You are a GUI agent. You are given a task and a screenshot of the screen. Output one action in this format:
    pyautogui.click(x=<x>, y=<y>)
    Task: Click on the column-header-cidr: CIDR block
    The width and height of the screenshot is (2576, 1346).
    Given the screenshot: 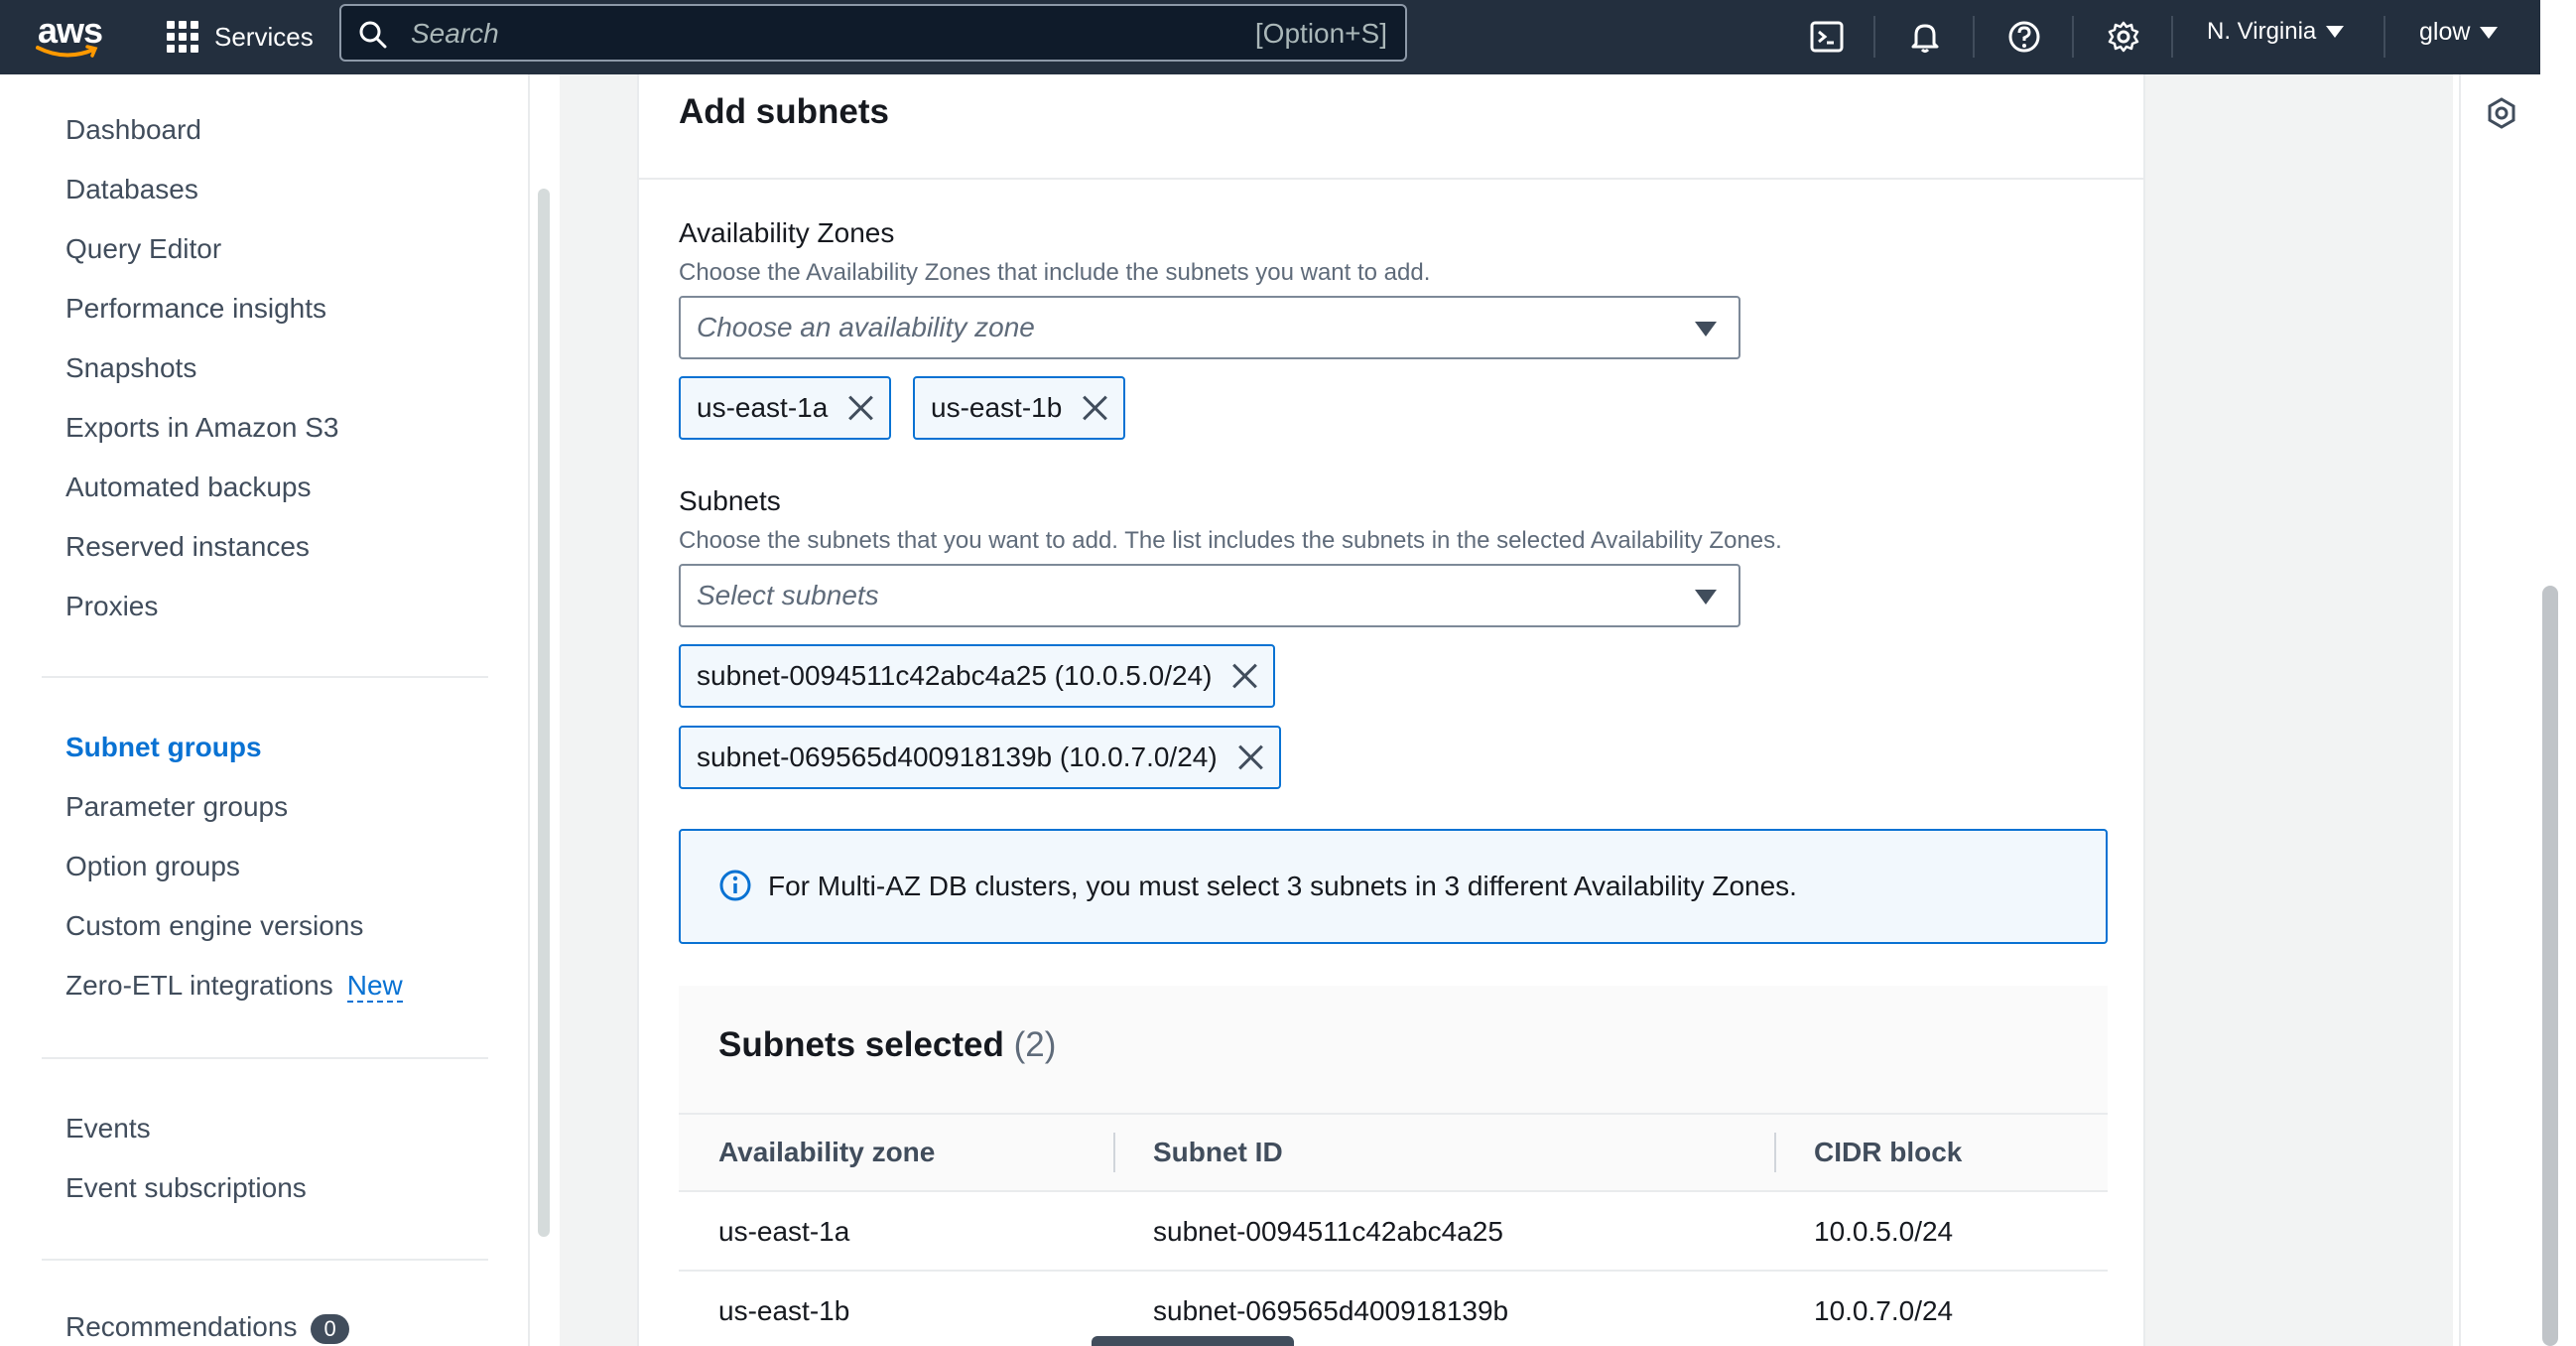 What is the action you would take?
    pyautogui.click(x=1888, y=1152)
    